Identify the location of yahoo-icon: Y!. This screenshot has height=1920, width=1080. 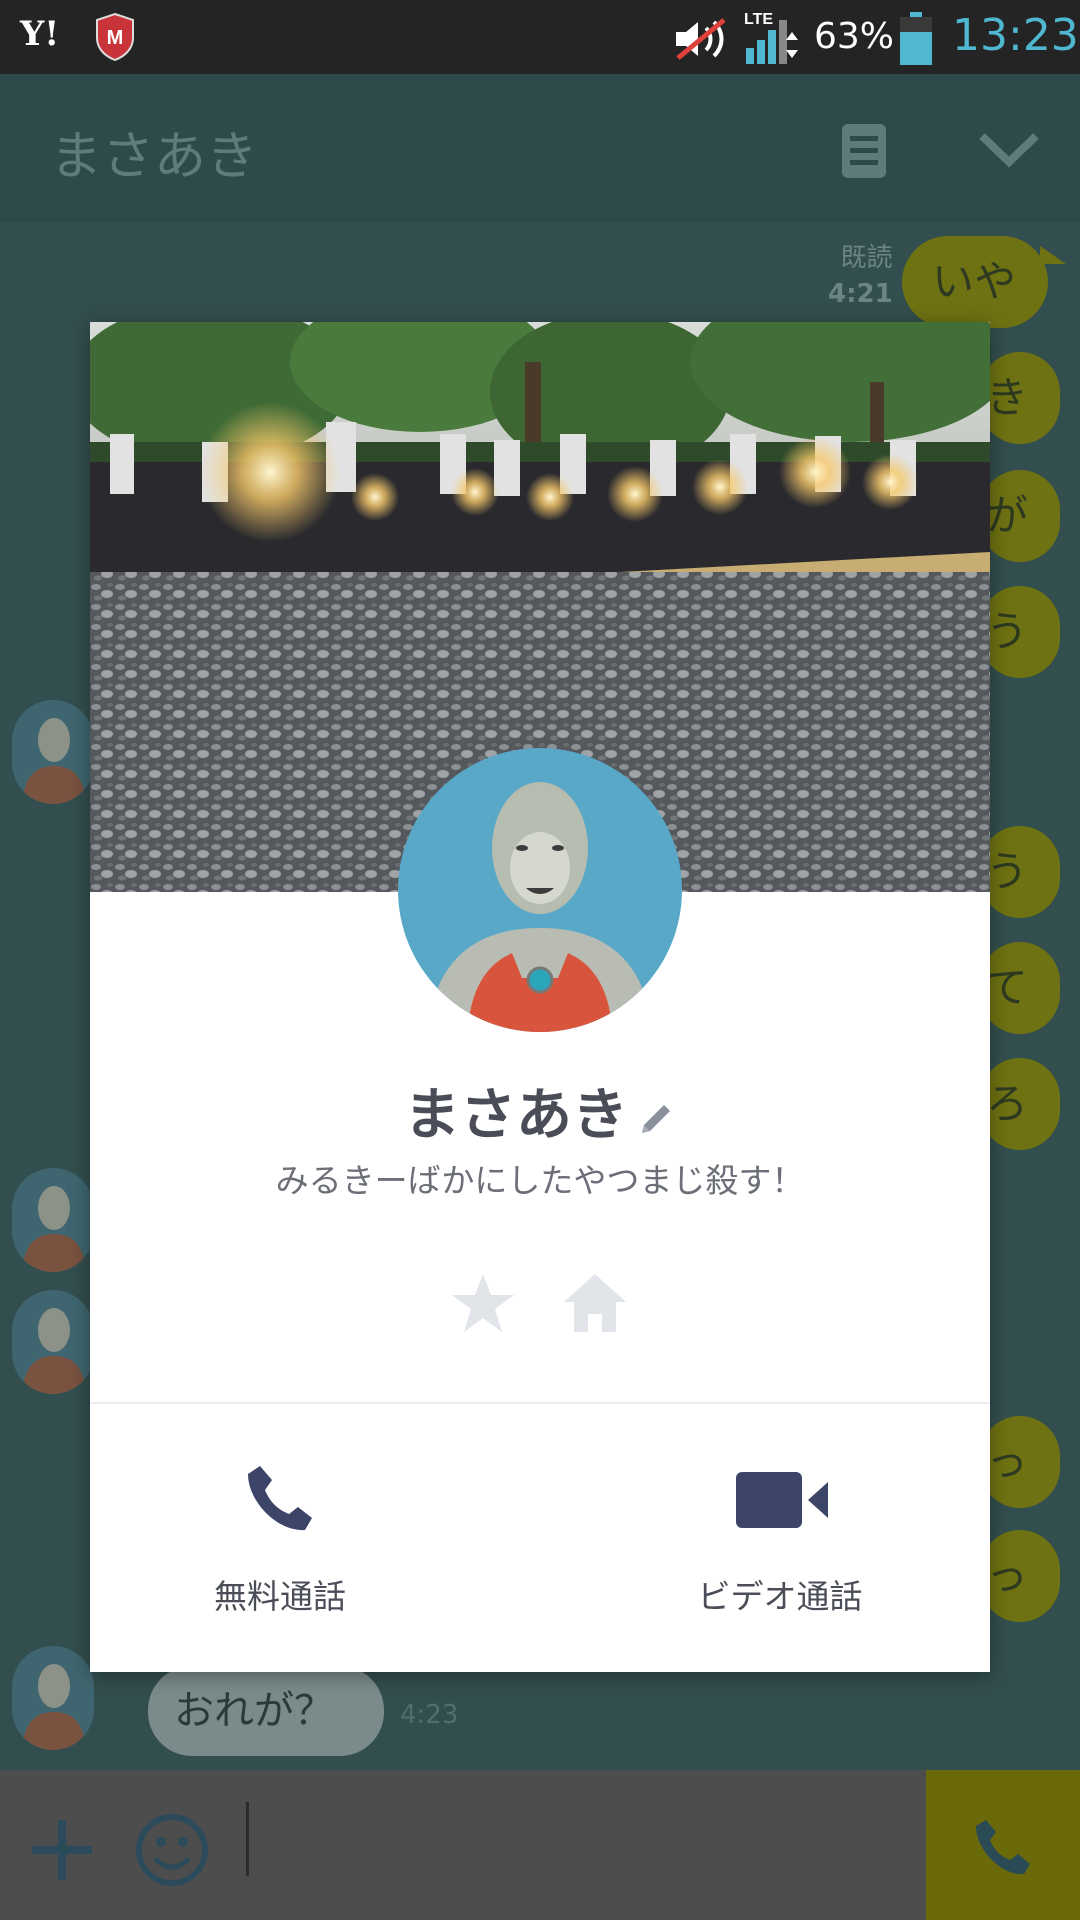
(40, 34).